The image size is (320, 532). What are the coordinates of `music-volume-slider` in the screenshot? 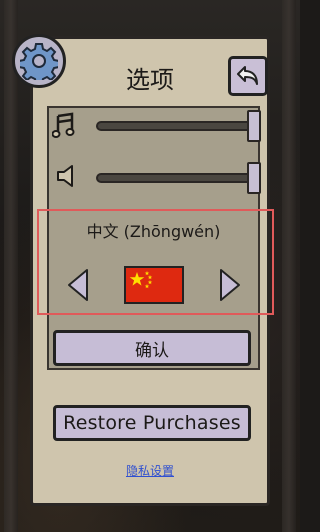 It's located at (176, 126).